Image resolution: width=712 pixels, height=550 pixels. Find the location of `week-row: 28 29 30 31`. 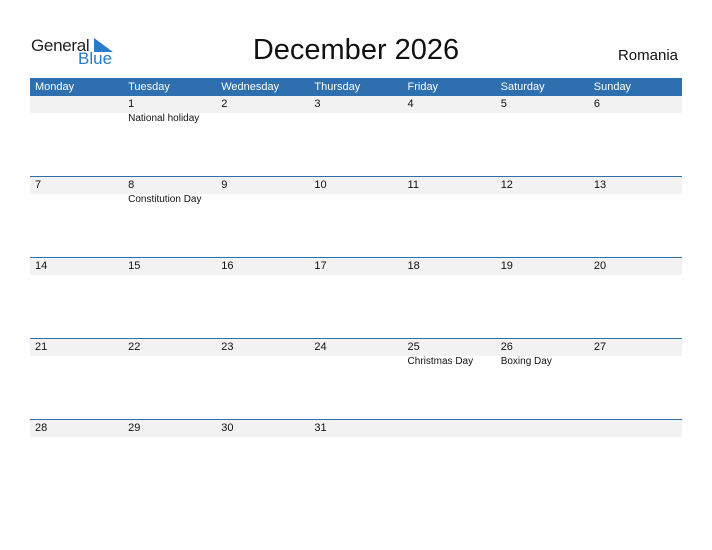

week-row: 28 29 30 31 is located at coordinates (356, 460).